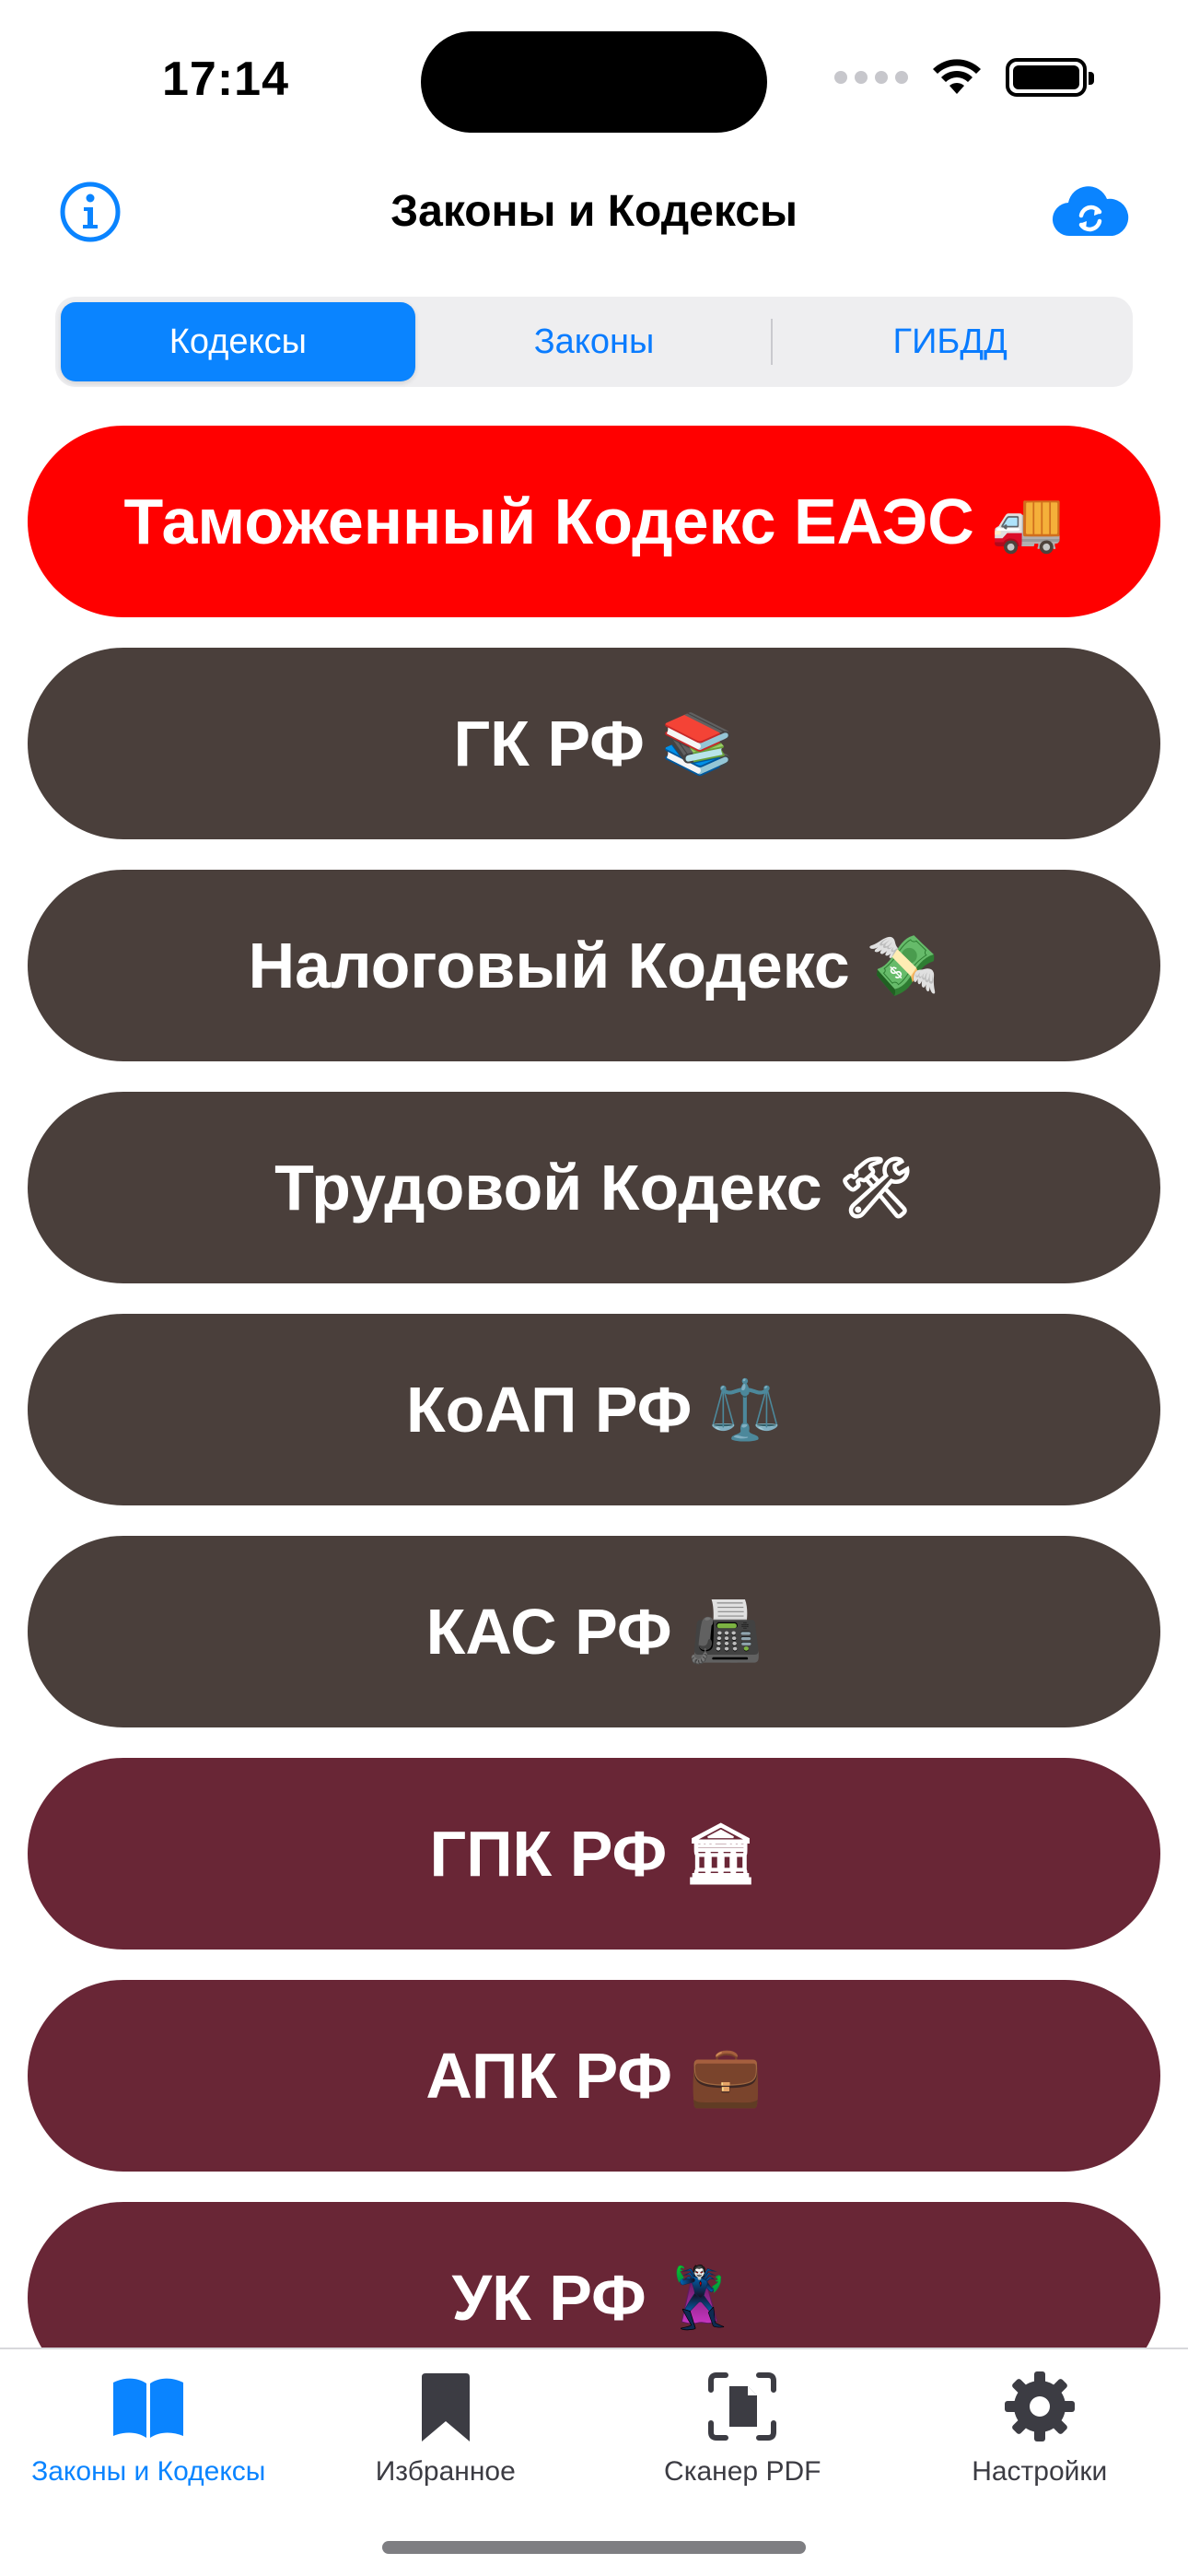 The height and width of the screenshot is (2576, 1188). I want to click on briefcase-icon: 💼, so click(725, 2076).